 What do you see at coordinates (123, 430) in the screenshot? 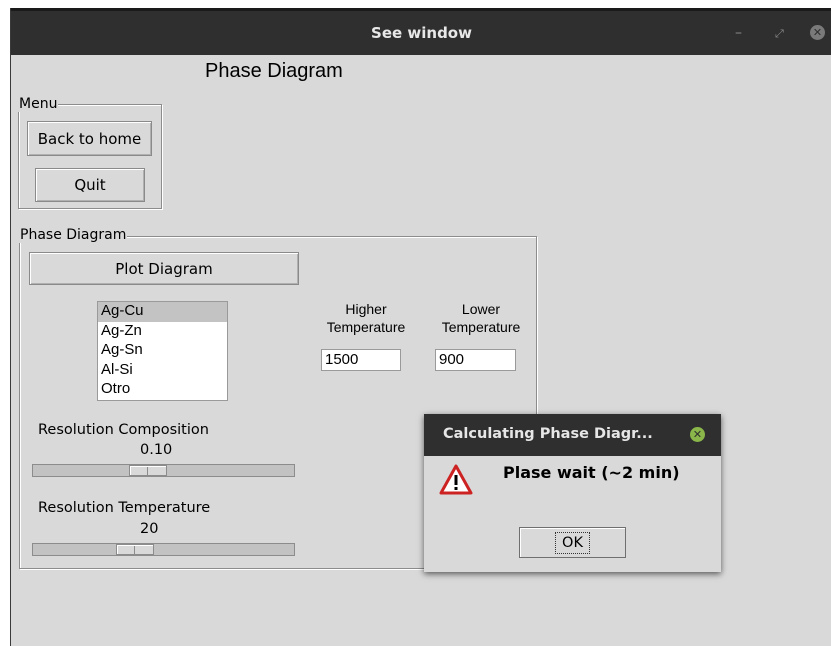
I see `resolution-composition-label: Resolution Composition` at bounding box center [123, 430].